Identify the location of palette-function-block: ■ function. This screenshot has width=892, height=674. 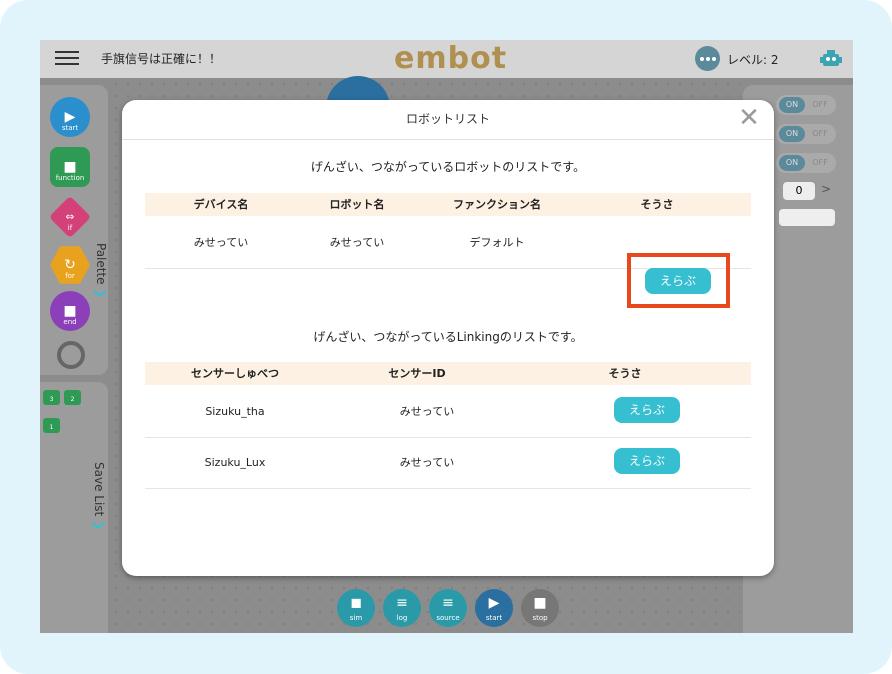
(70, 167).